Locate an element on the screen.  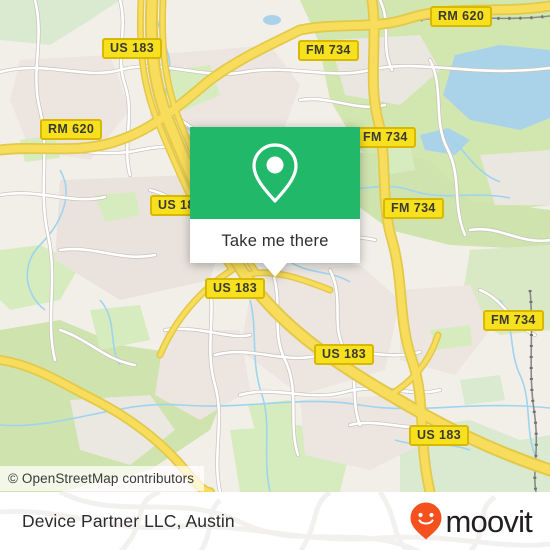
location-popup-card: Take me there is located at coordinates (275, 202).